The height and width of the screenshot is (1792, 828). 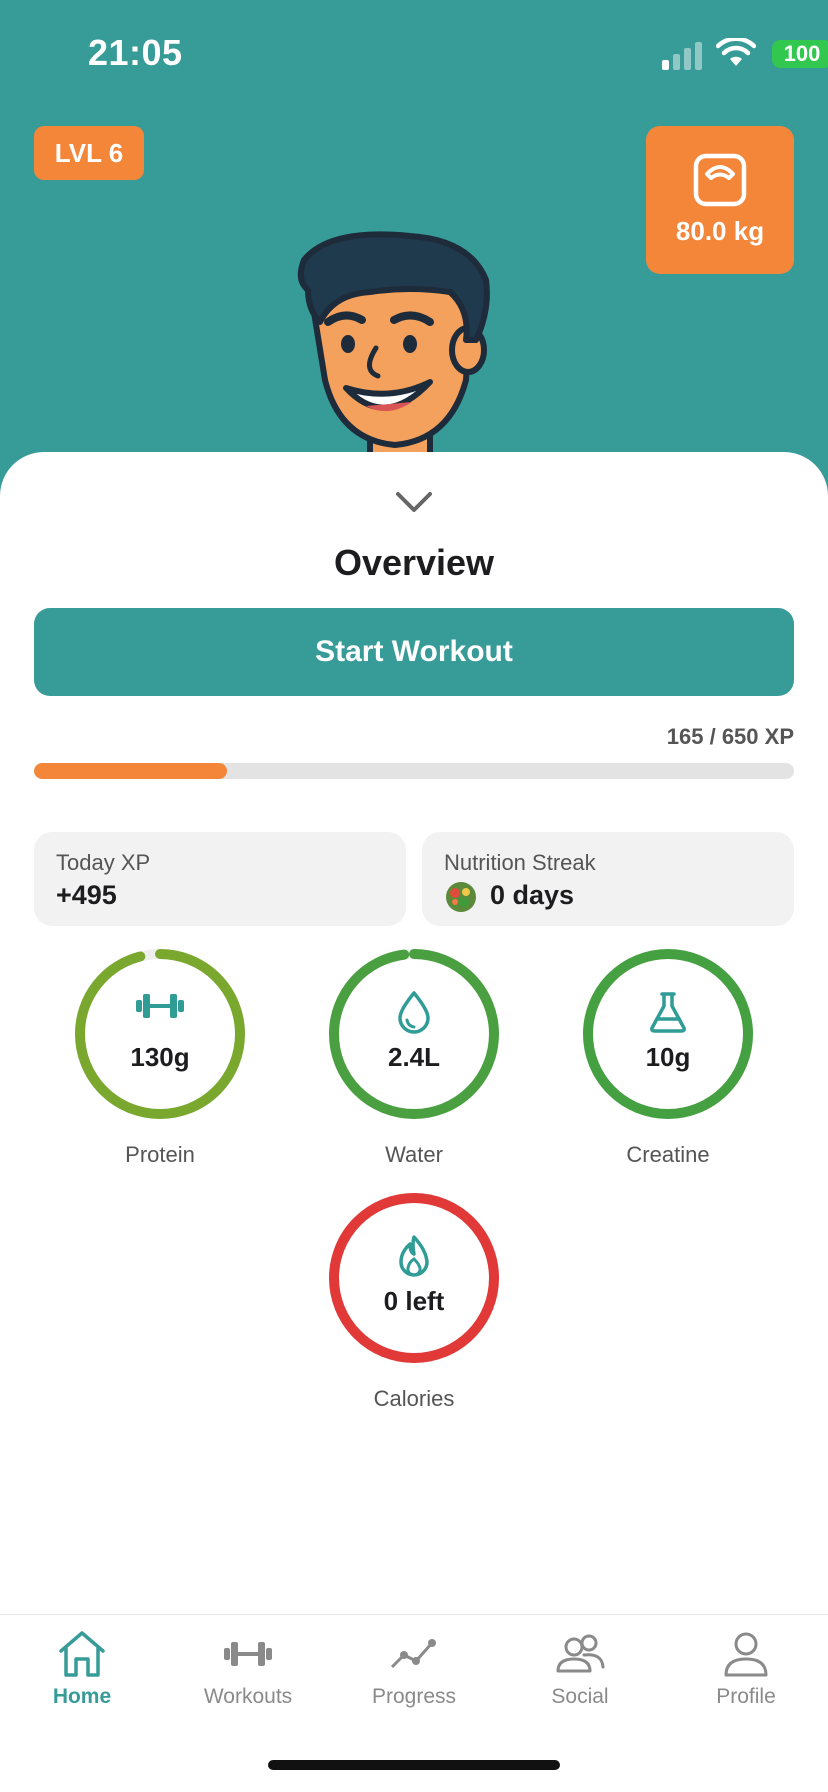 I want to click on level-badge: LVL 6, so click(x=89, y=153).